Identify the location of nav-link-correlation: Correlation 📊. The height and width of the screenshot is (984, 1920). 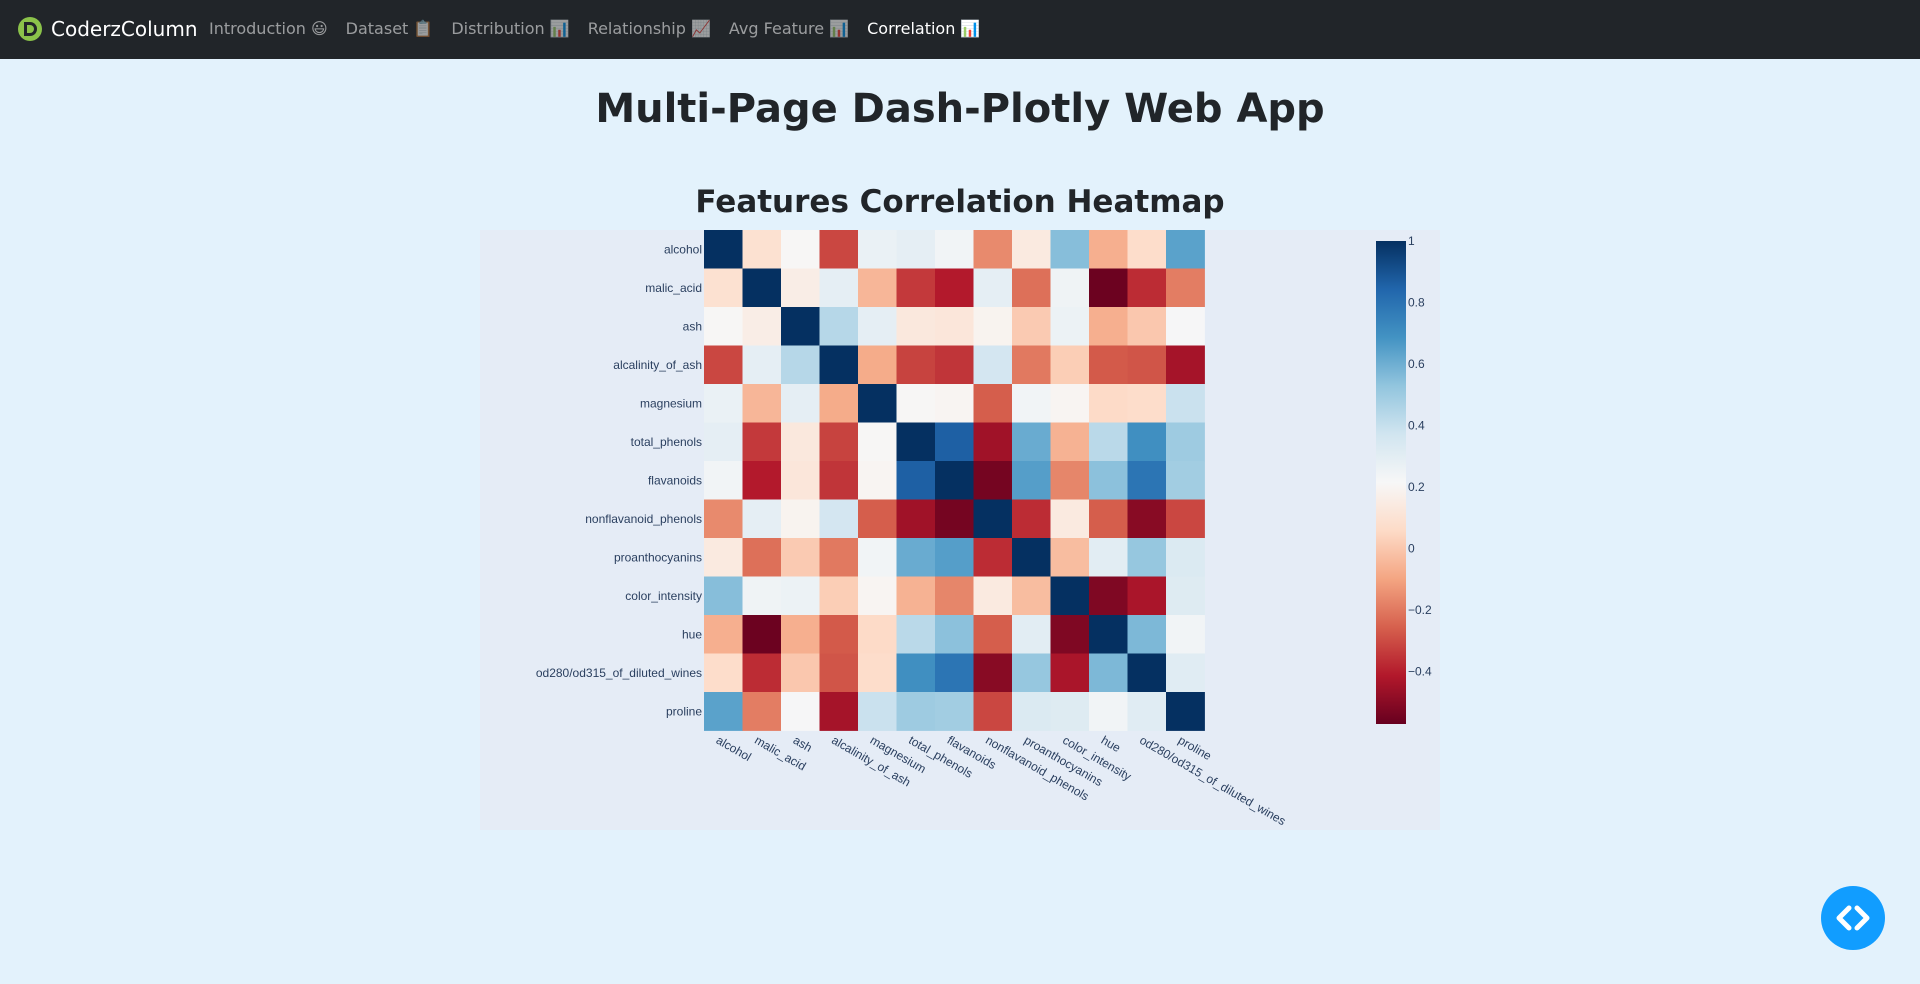
(923, 28).